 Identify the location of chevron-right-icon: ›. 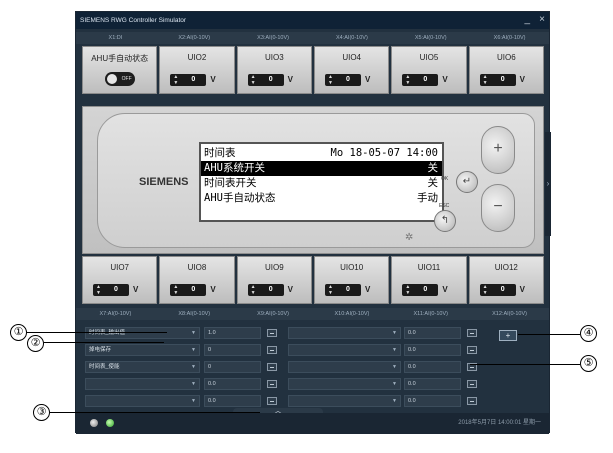
(548, 184).